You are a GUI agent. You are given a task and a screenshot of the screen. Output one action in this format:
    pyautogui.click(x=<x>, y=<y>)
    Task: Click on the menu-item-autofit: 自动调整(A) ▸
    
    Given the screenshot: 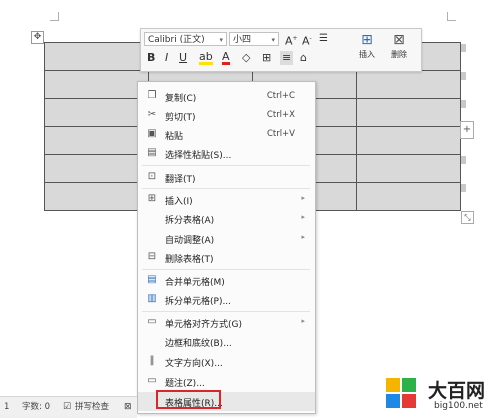 What is the action you would take?
    pyautogui.click(x=226, y=238)
    